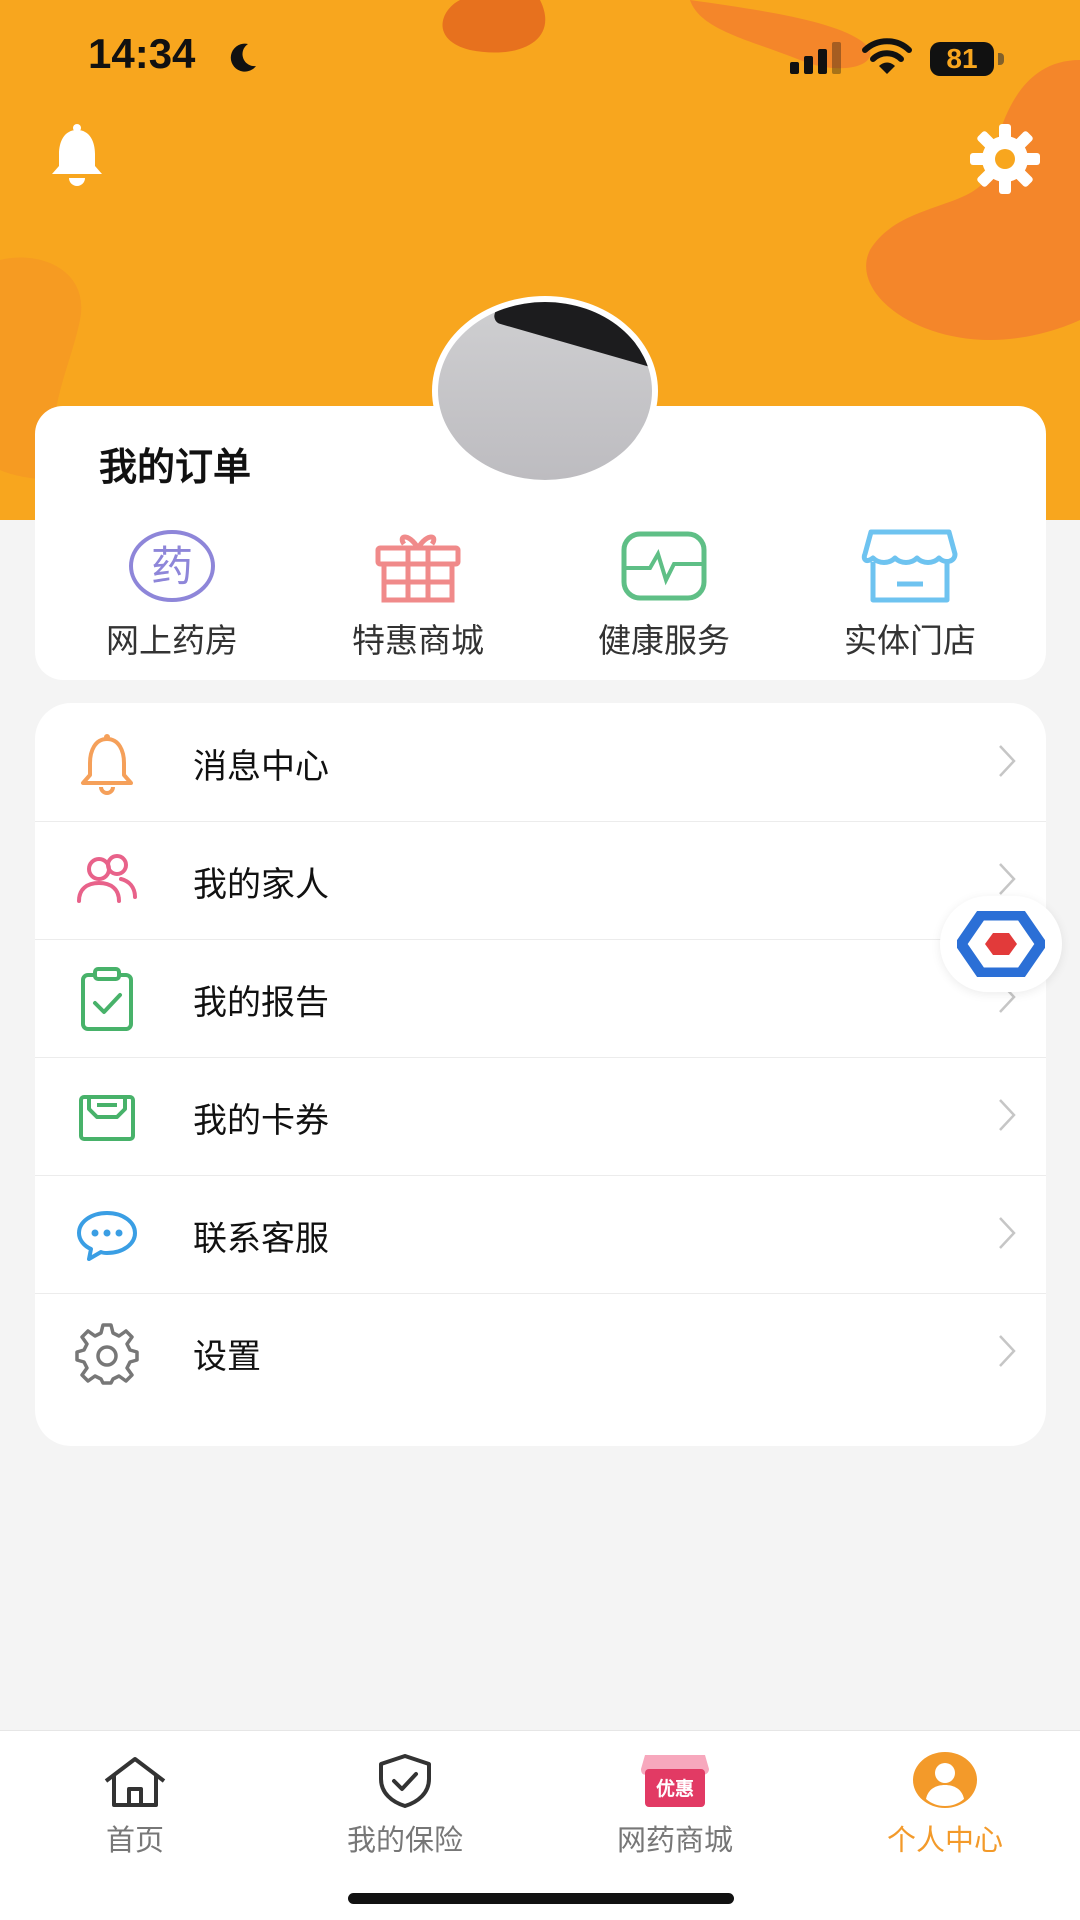  Describe the element at coordinates (107, 764) in the screenshot. I see `bell-icon` at that location.